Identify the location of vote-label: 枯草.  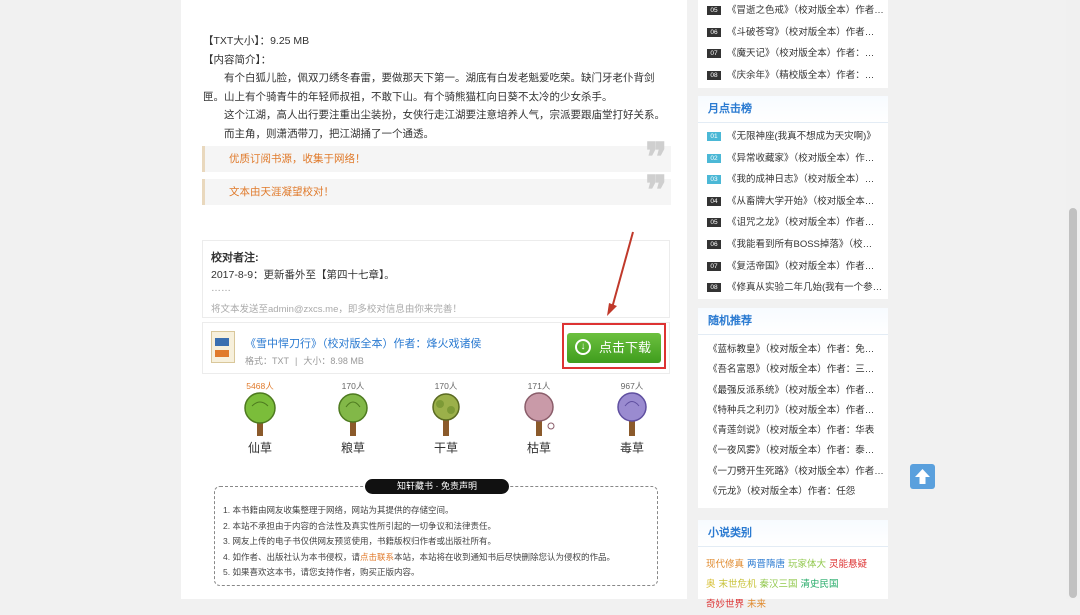
(538, 448).